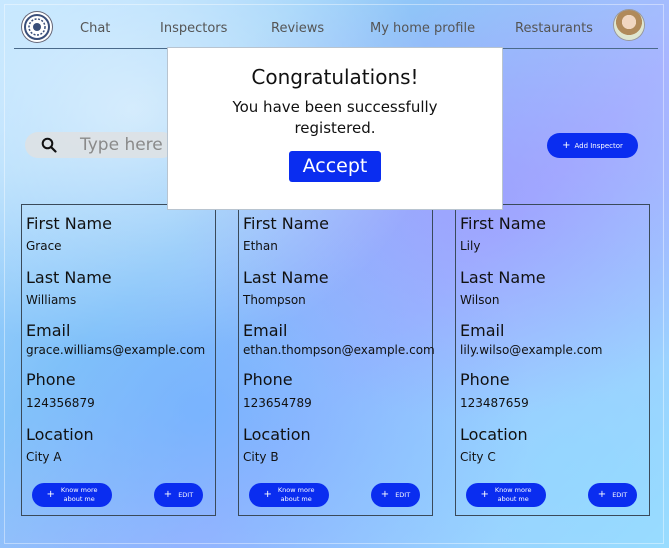 This screenshot has height=548, width=669. I want to click on email-value: lily.wilso@example.com, so click(531, 350).